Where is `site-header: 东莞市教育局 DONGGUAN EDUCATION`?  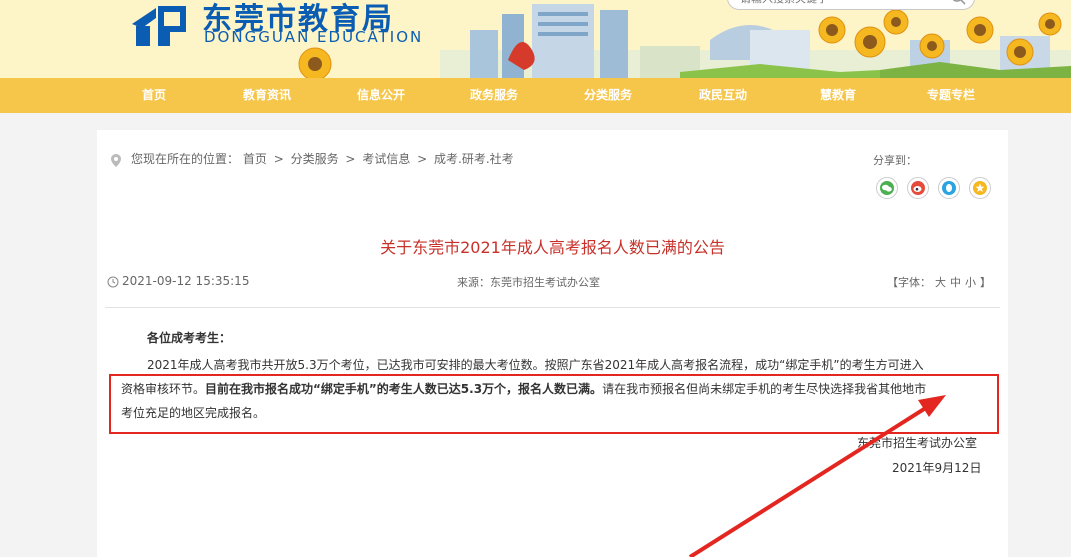 site-header: 东莞市教育局 DONGGUAN EDUCATION is located at coordinates (535, 39).